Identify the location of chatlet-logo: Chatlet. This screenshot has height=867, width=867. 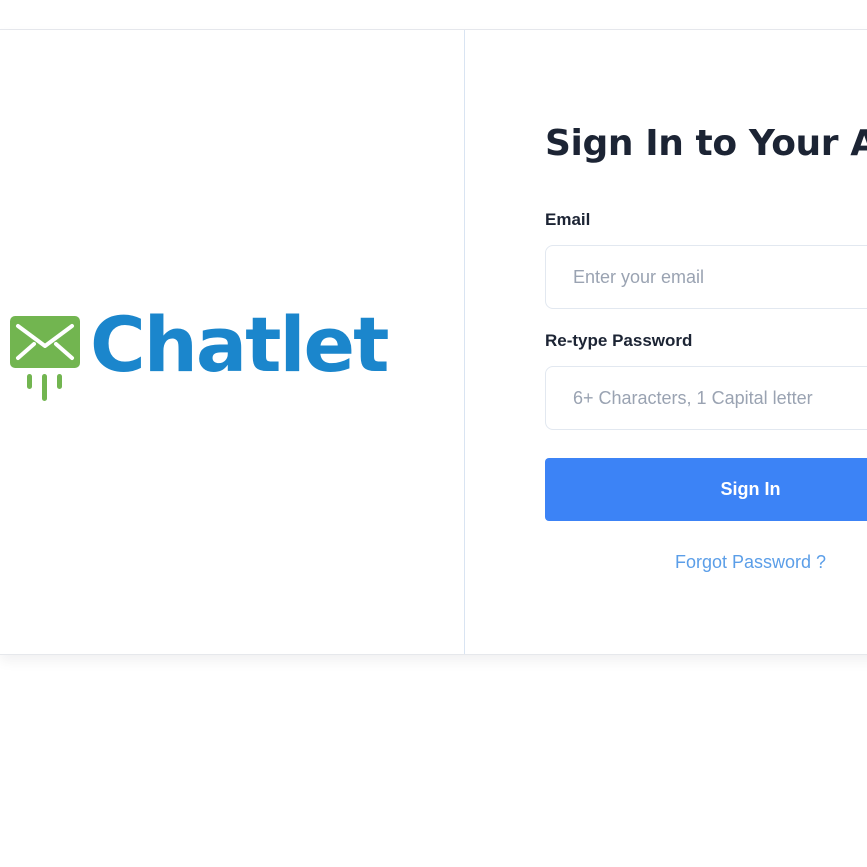
(199, 356).